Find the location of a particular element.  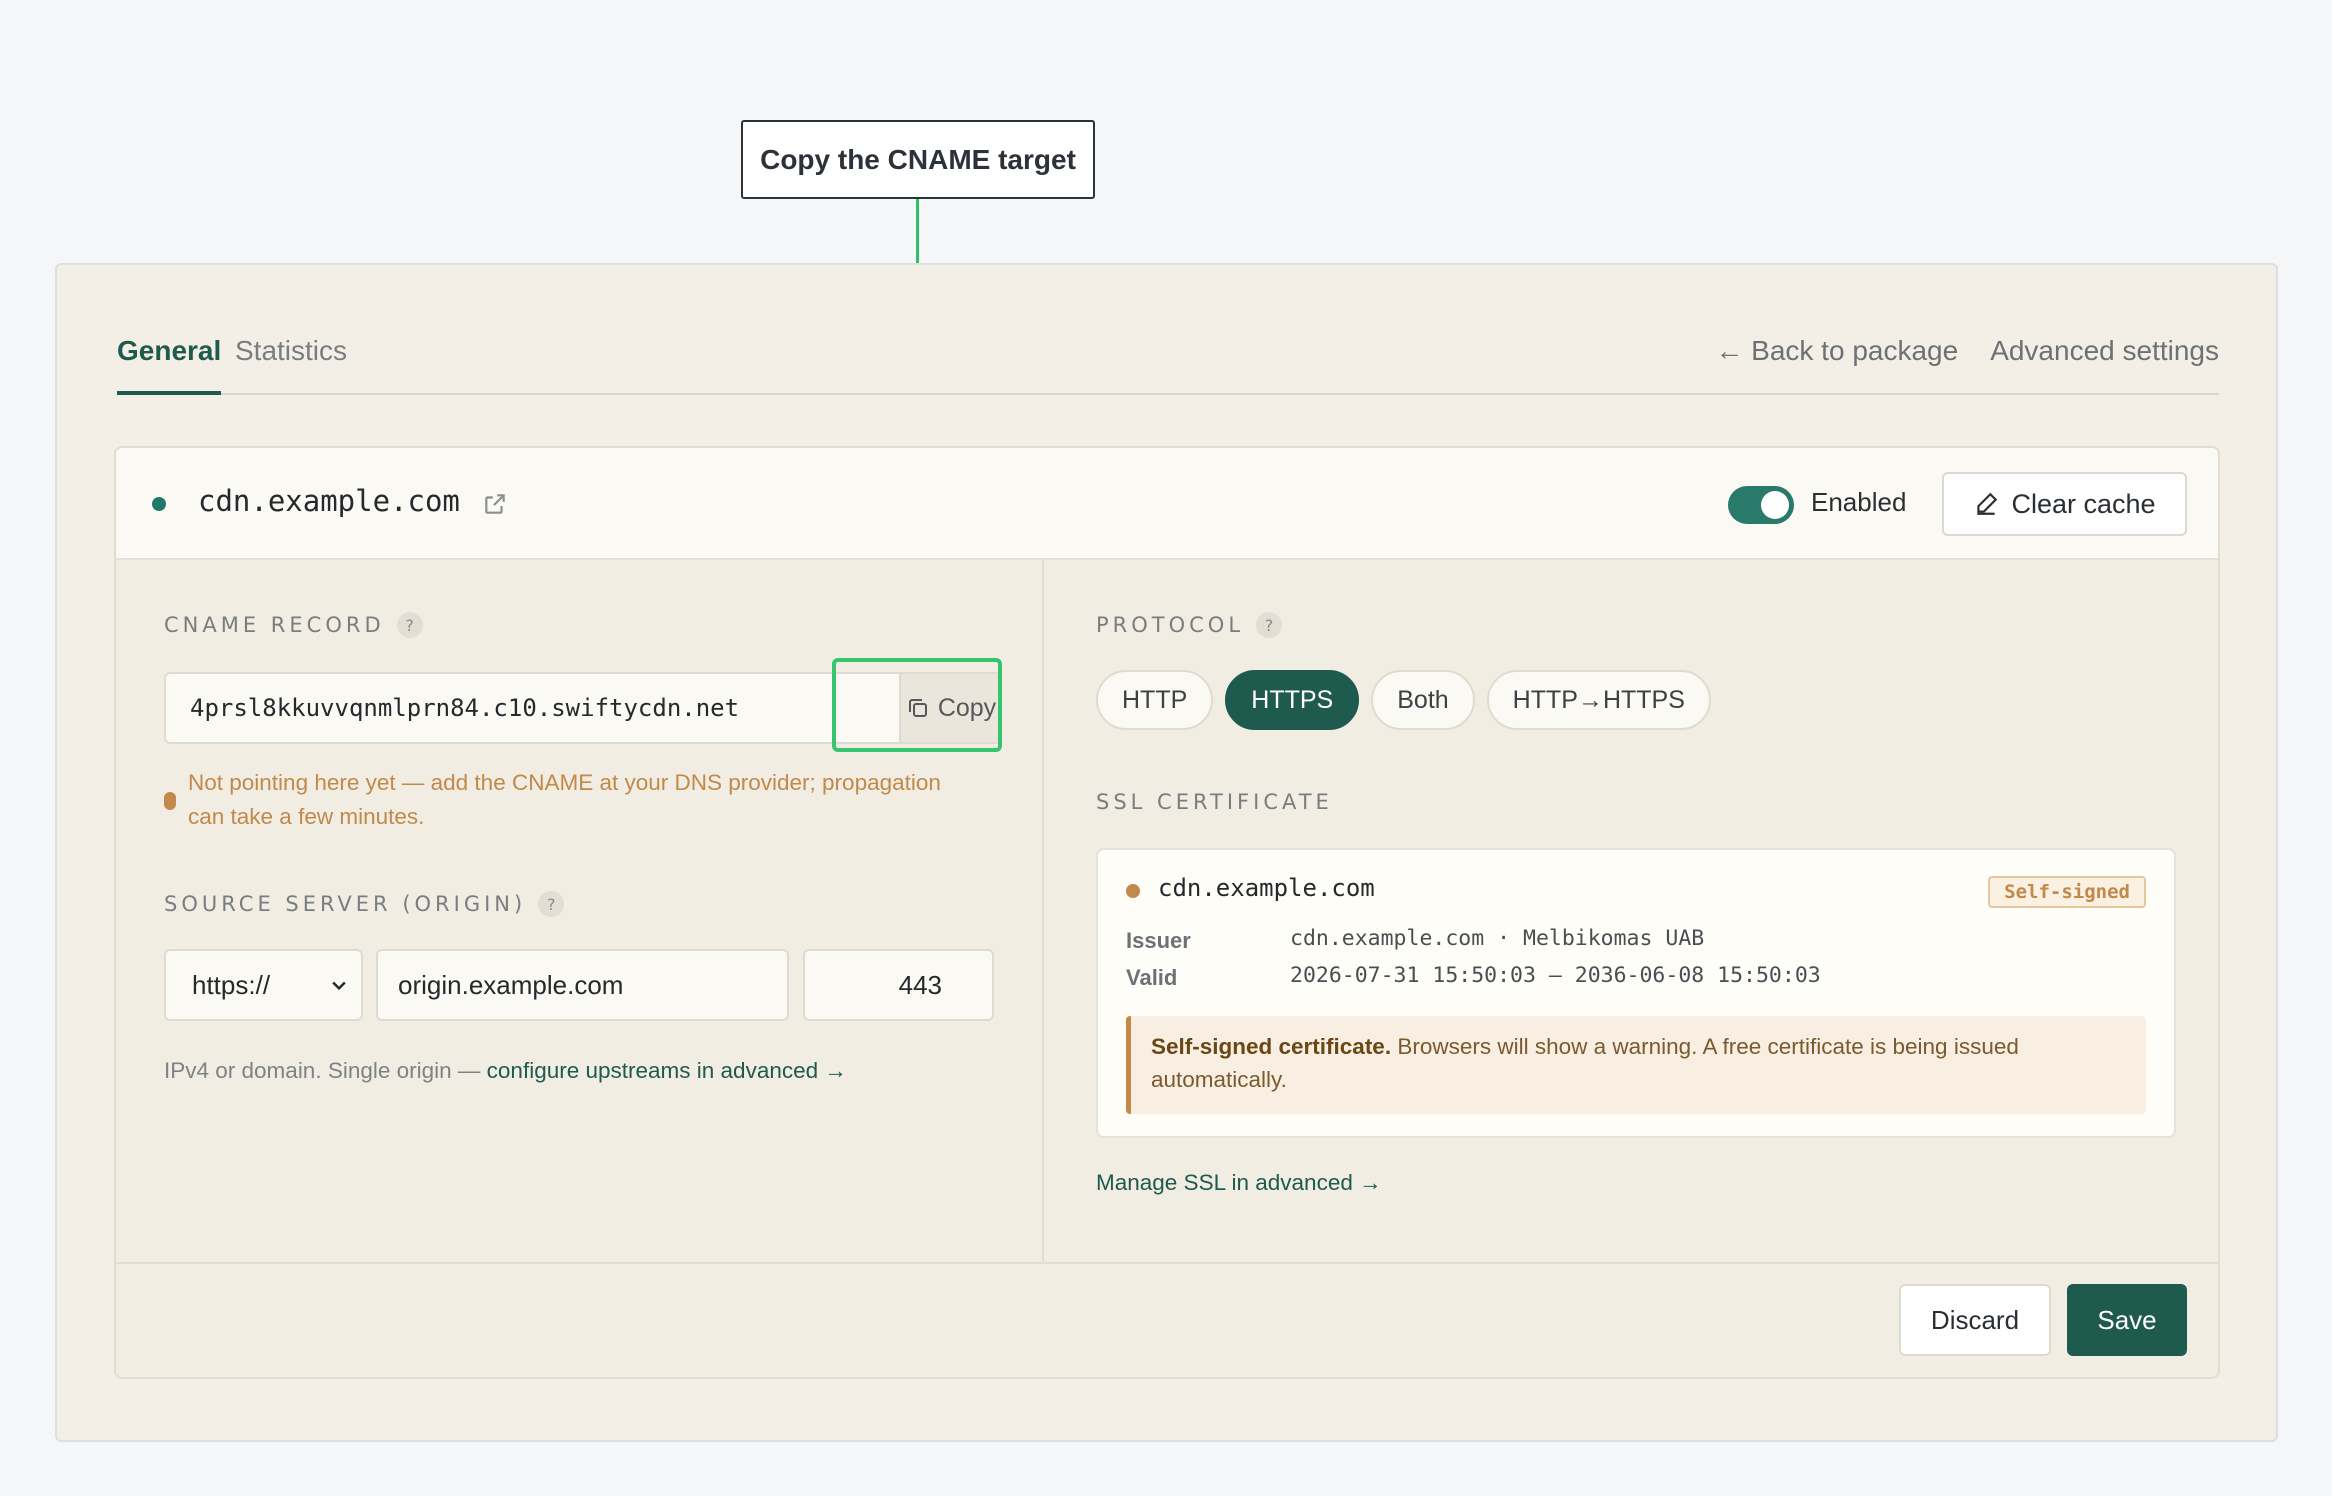

back-to-package-link: ← Back to package is located at coordinates (1836, 351).